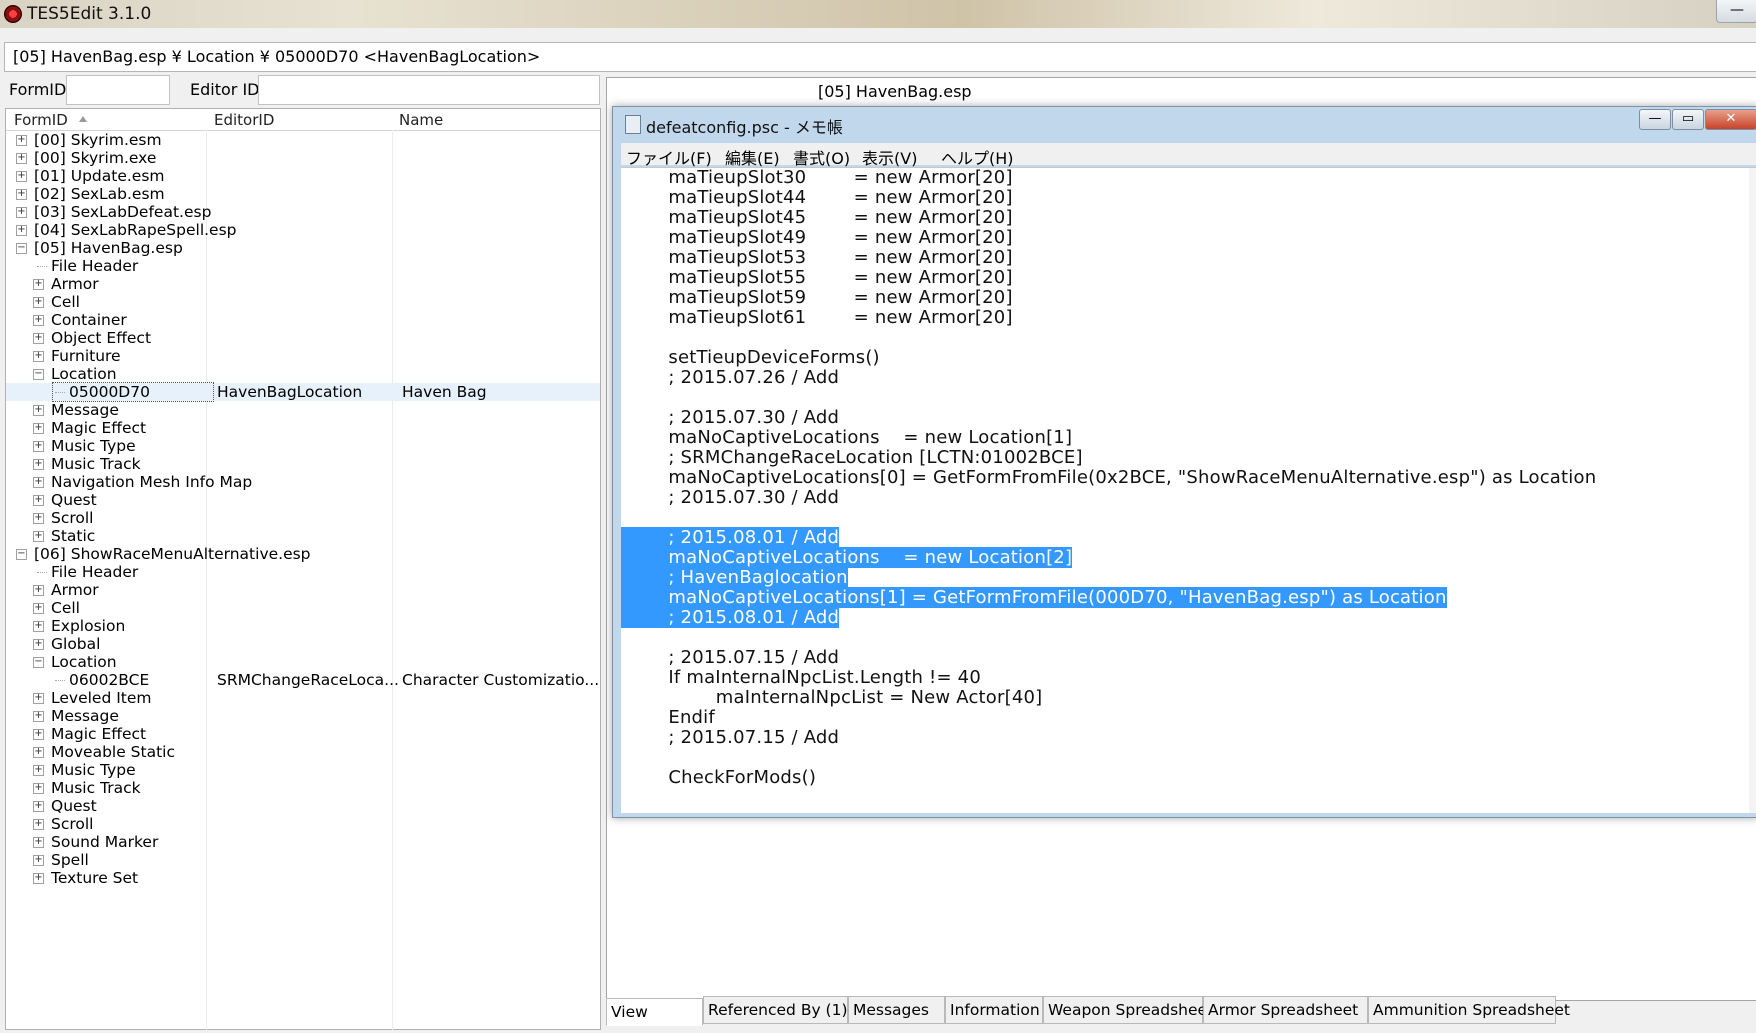 The height and width of the screenshot is (1033, 1756). Describe the element at coordinates (303, 752) in the screenshot. I see `tree-row: + Moveable Static` at that location.